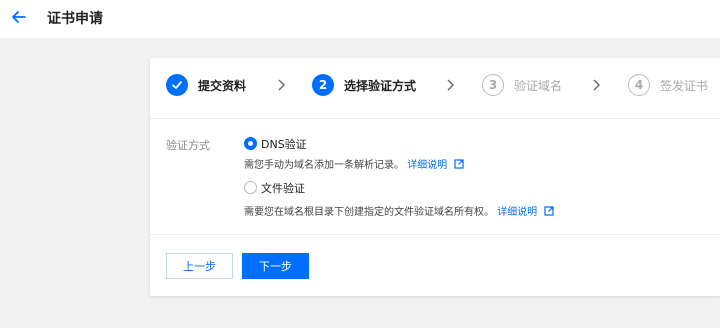  I want to click on file-verification-radio, so click(250, 187).